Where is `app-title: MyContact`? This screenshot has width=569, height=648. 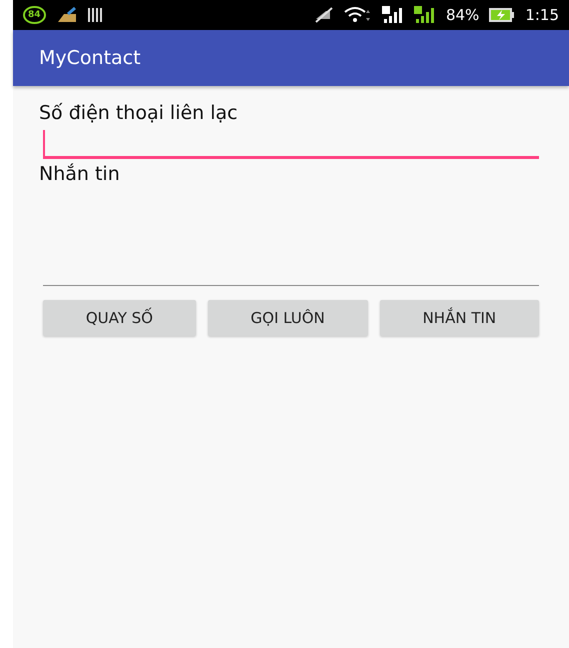
app-title: MyContact is located at coordinates (90, 58).